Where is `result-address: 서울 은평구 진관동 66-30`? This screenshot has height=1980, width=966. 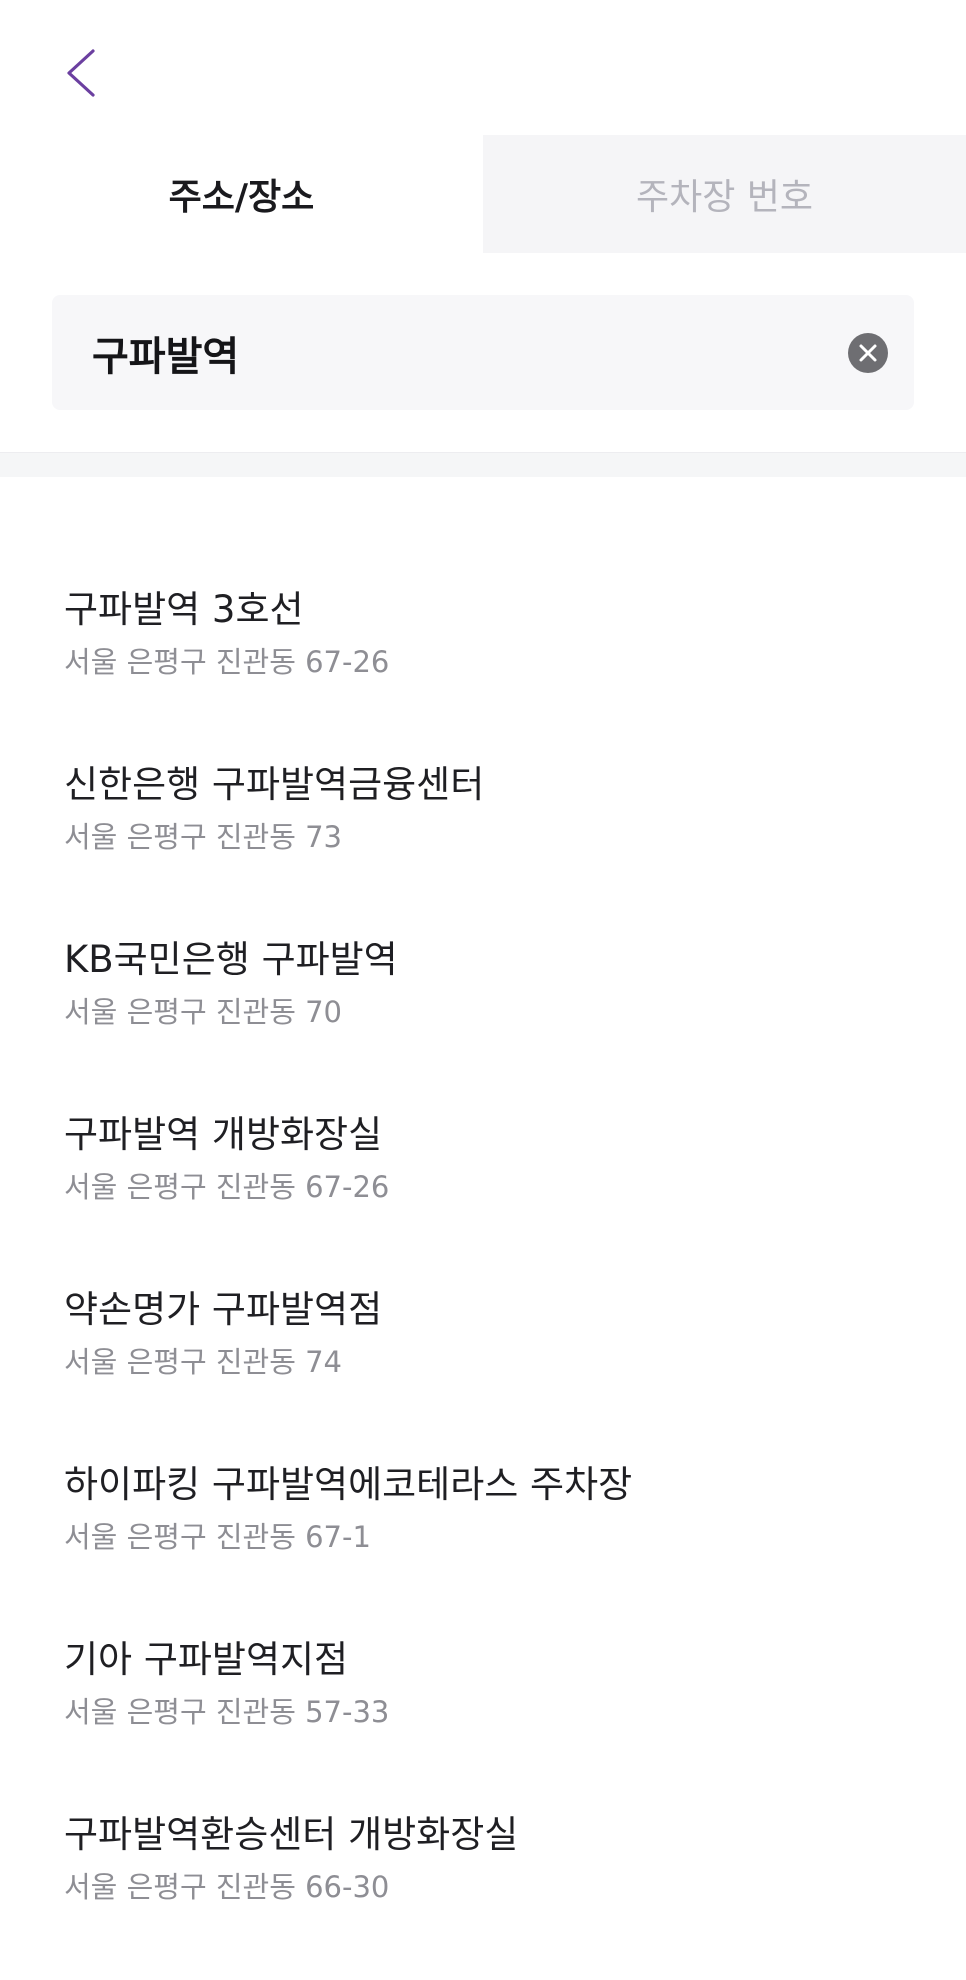
result-address: 서울 은평구 진관동 66-30 is located at coordinates (227, 1887).